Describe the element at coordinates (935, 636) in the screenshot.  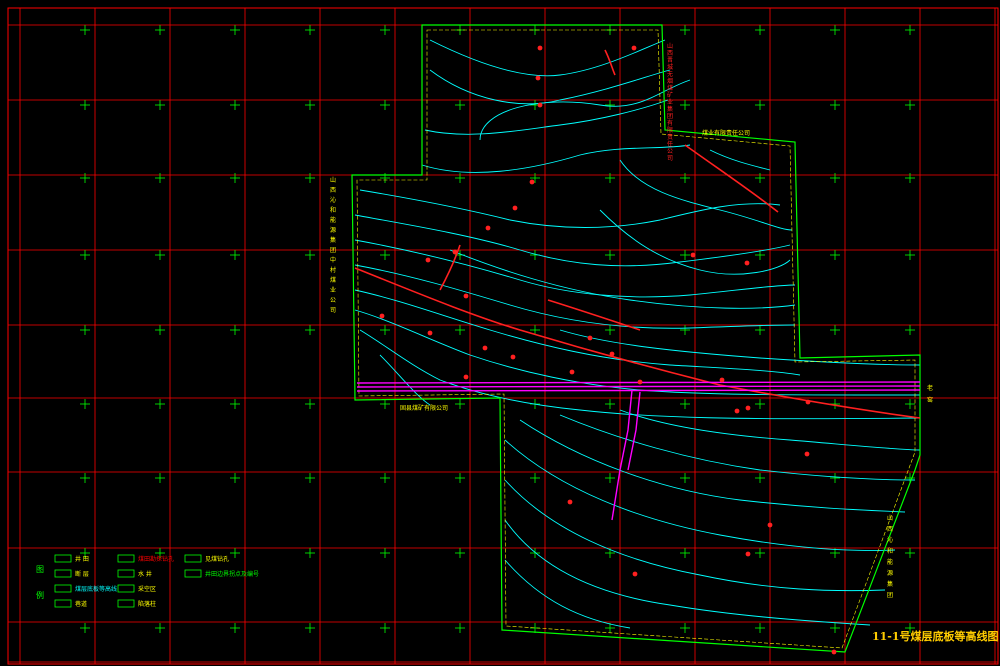
I see `drawing-title: 11-1号煤层底板等高线图` at that location.